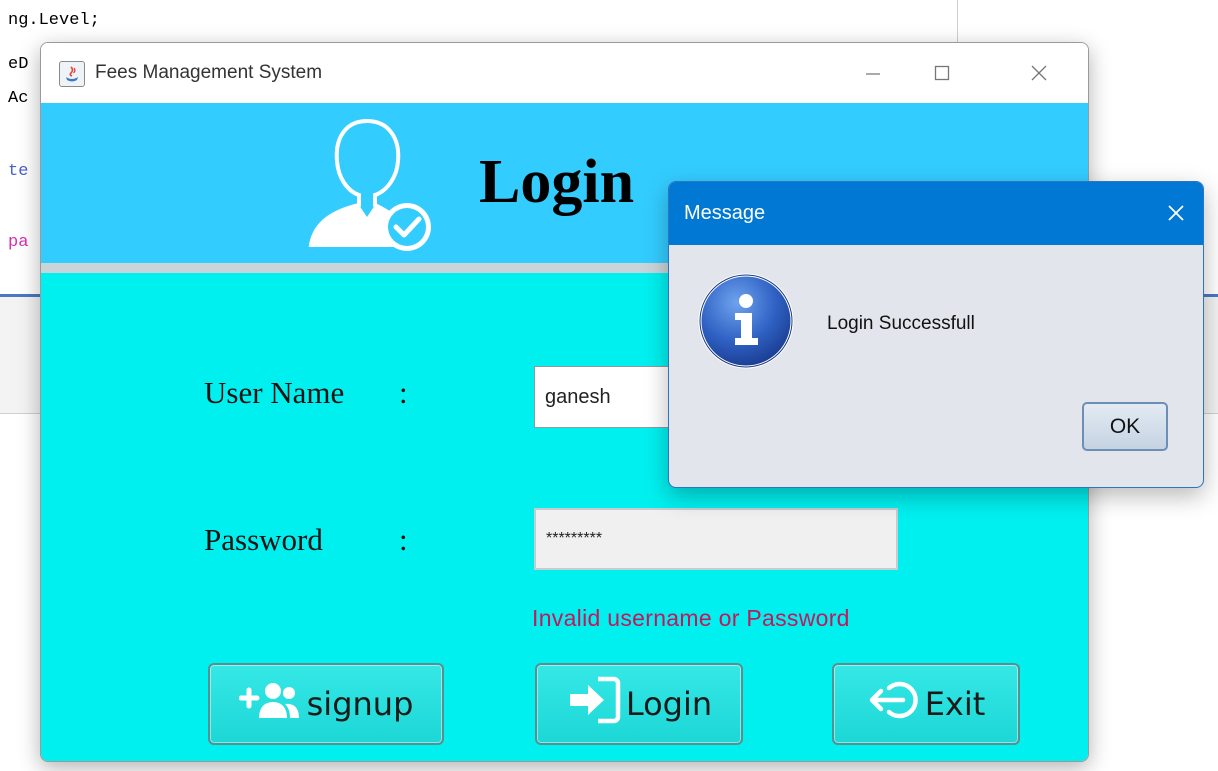 This screenshot has height=771, width=1218. What do you see at coordinates (270, 704) in the screenshot?
I see `add-users-icon` at bounding box center [270, 704].